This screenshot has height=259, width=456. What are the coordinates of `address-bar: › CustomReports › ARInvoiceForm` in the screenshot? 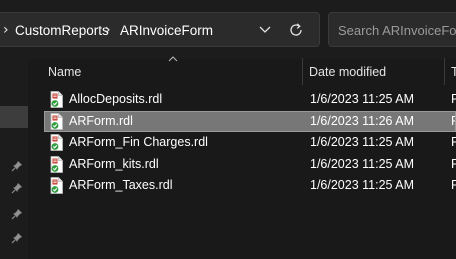 It's located at (160, 29).